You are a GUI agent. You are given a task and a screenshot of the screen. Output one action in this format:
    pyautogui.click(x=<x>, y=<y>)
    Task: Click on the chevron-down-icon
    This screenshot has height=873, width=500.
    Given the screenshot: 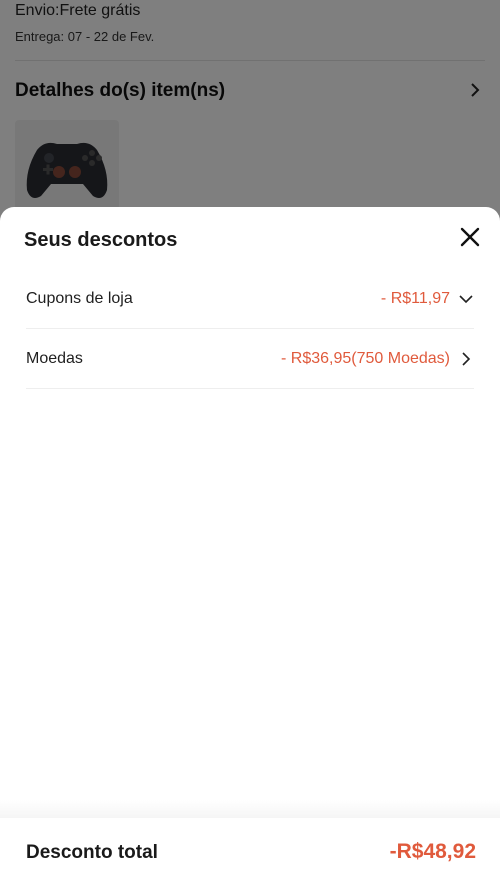 What is the action you would take?
    pyautogui.click(x=466, y=299)
    